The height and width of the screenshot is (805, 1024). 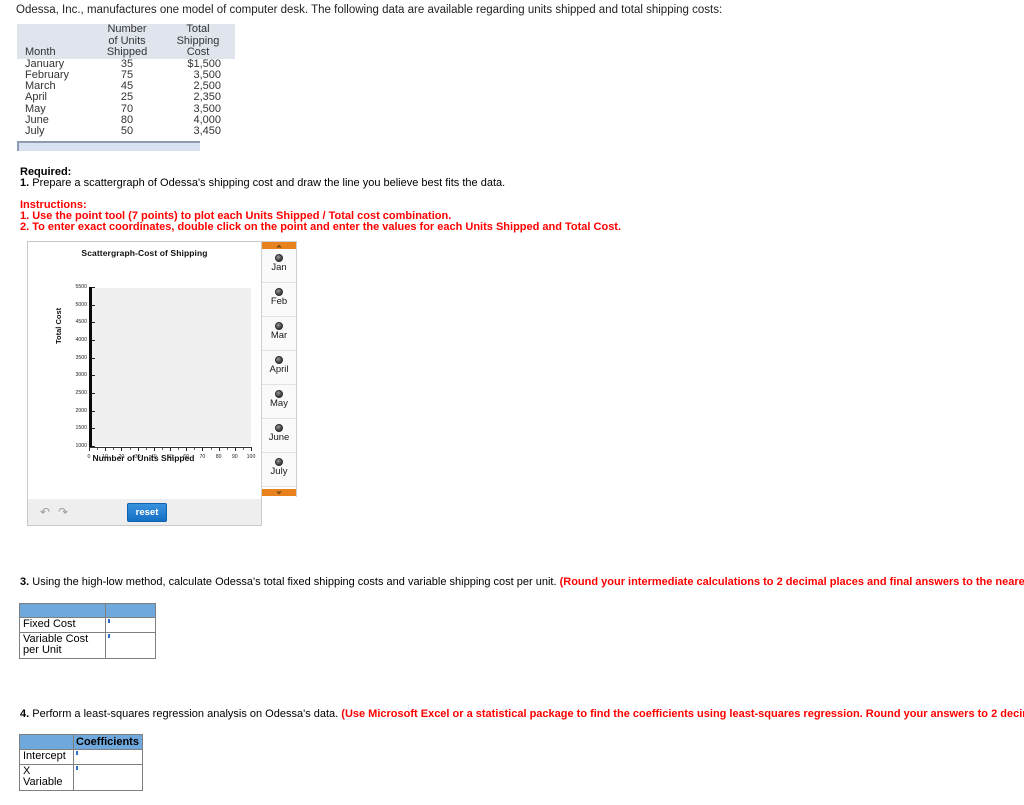 What do you see at coordinates (25, 582) in the screenshot?
I see `question-3-number: 3.` at bounding box center [25, 582].